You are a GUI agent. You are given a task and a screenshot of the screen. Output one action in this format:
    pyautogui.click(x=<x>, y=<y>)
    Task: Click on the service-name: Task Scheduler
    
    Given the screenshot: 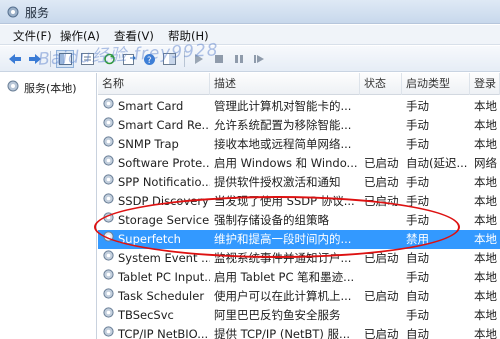 What is the action you would take?
    pyautogui.click(x=161, y=296)
    